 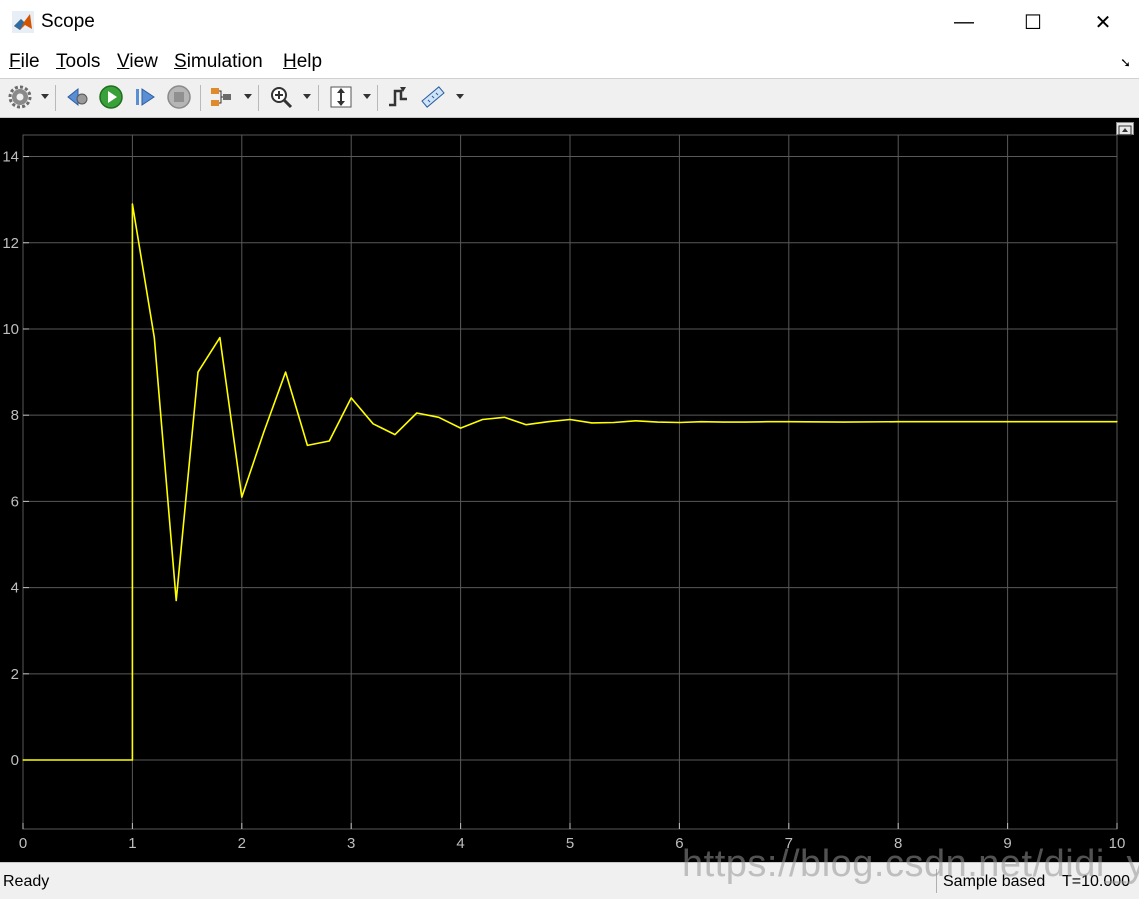 What do you see at coordinates (569, 98) in the screenshot?
I see `toolbar` at bounding box center [569, 98].